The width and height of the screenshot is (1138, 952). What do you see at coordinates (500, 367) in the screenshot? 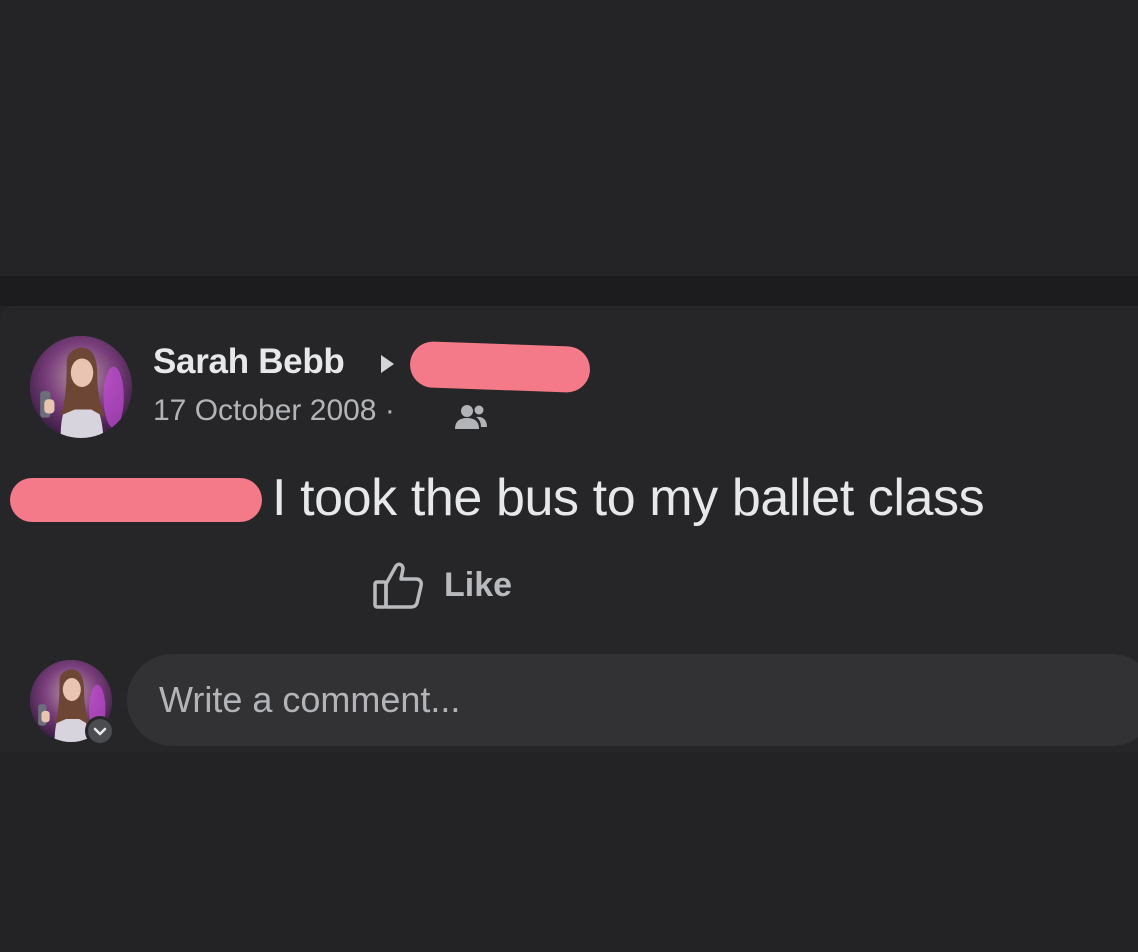
I see `redacted-target-name` at bounding box center [500, 367].